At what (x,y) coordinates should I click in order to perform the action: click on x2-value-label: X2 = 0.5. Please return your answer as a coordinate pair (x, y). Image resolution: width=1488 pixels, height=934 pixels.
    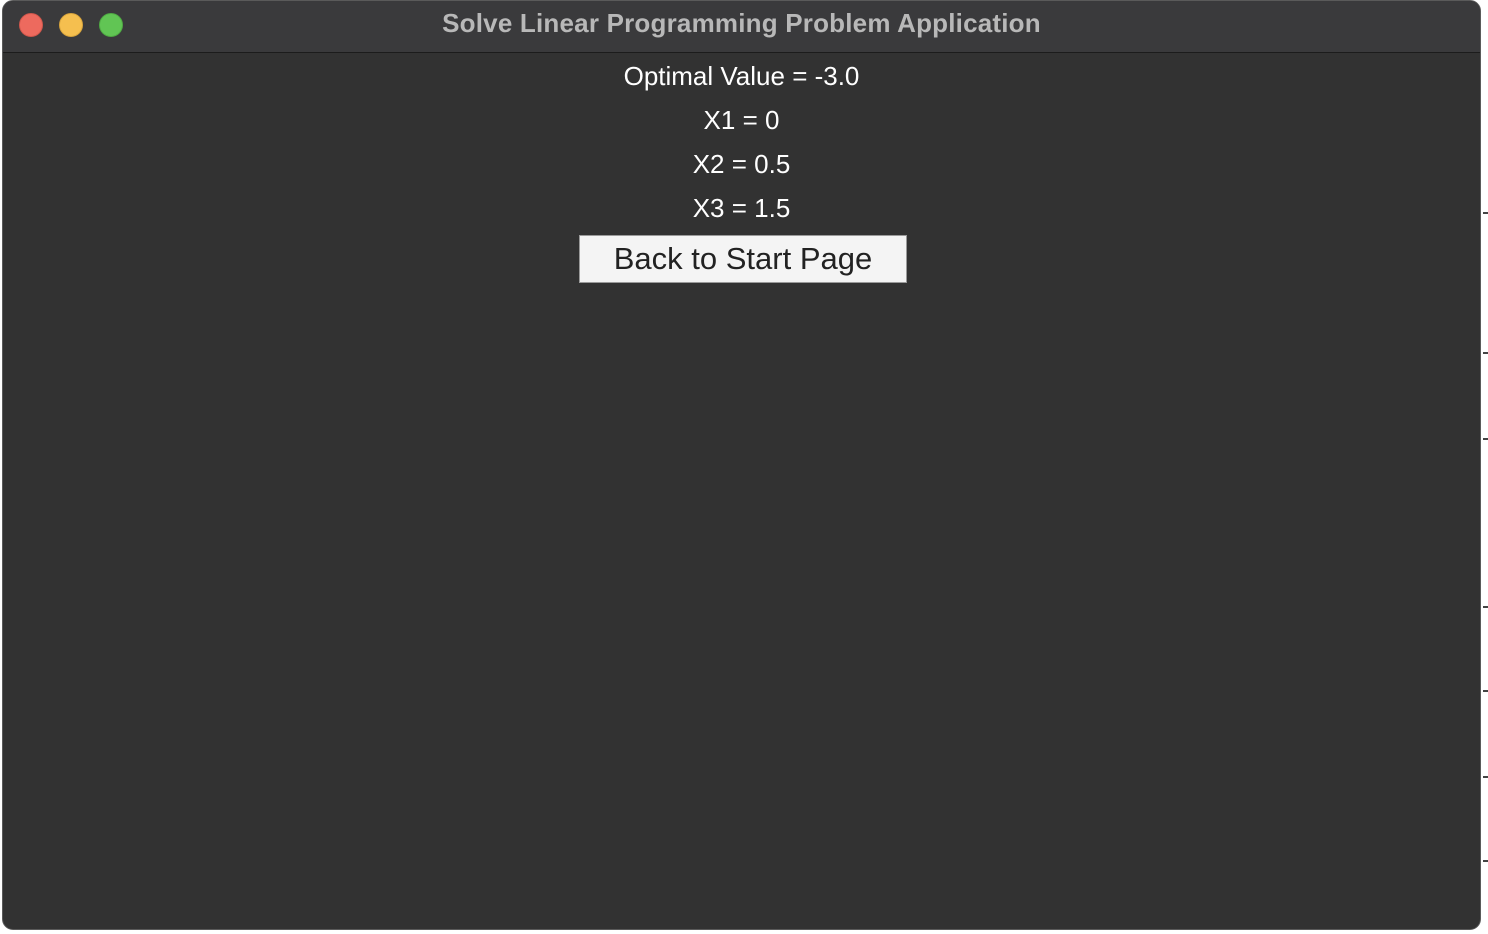
    Looking at the image, I should click on (741, 164).